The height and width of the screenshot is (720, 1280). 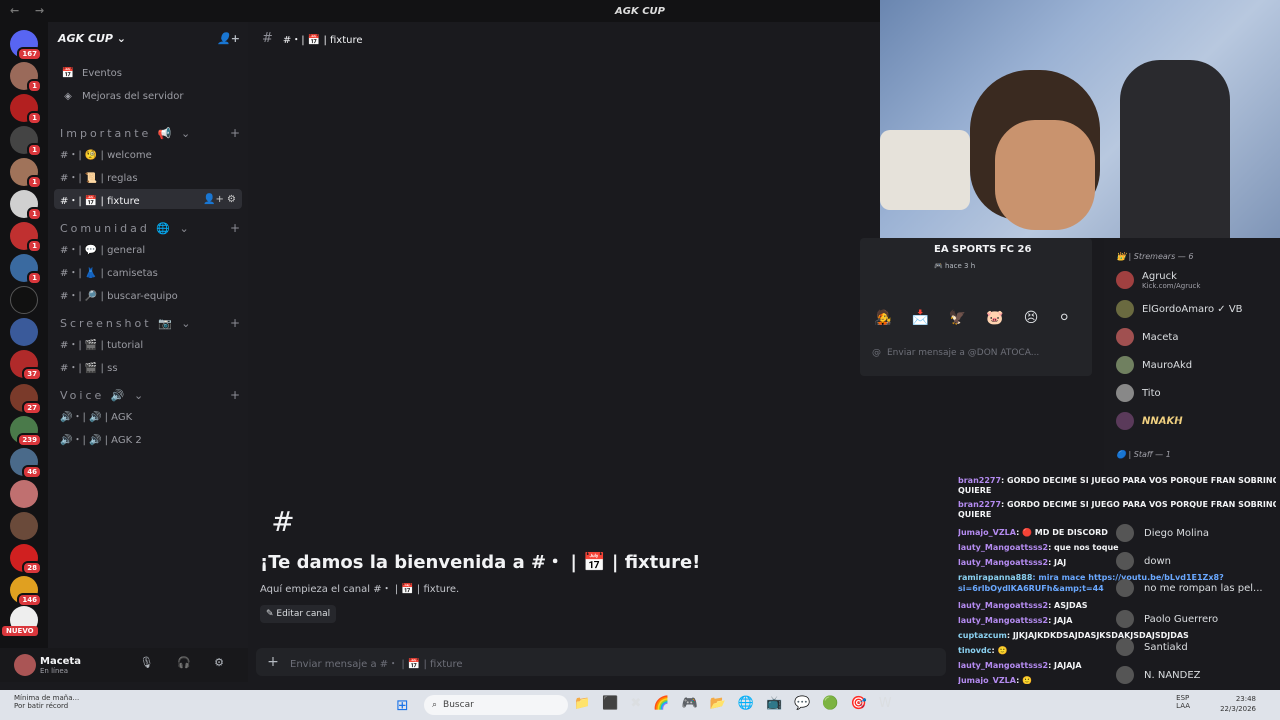 I want to click on reaction-emoji: 📩, so click(x=919, y=318).